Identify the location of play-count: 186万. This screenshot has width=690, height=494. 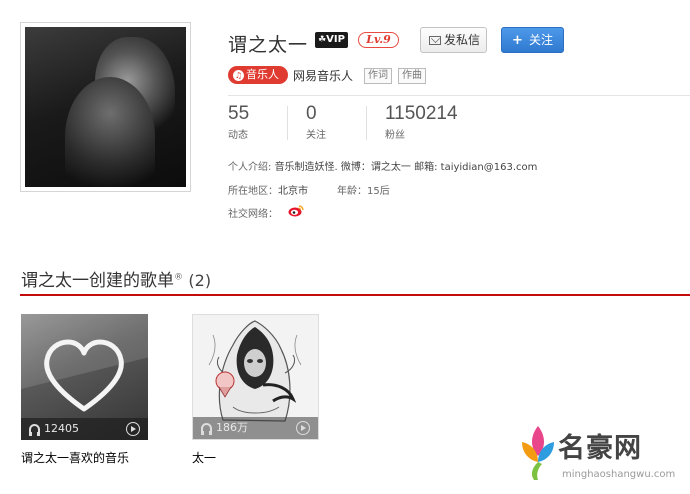
(232, 427).